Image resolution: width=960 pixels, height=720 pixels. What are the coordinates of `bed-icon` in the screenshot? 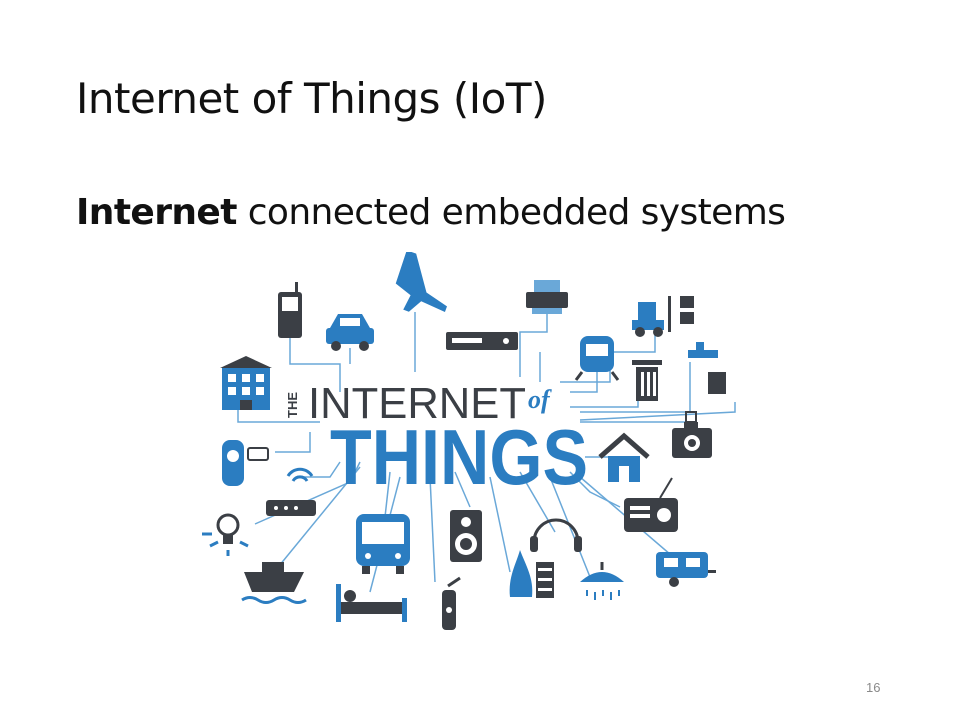 It's located at (371, 603).